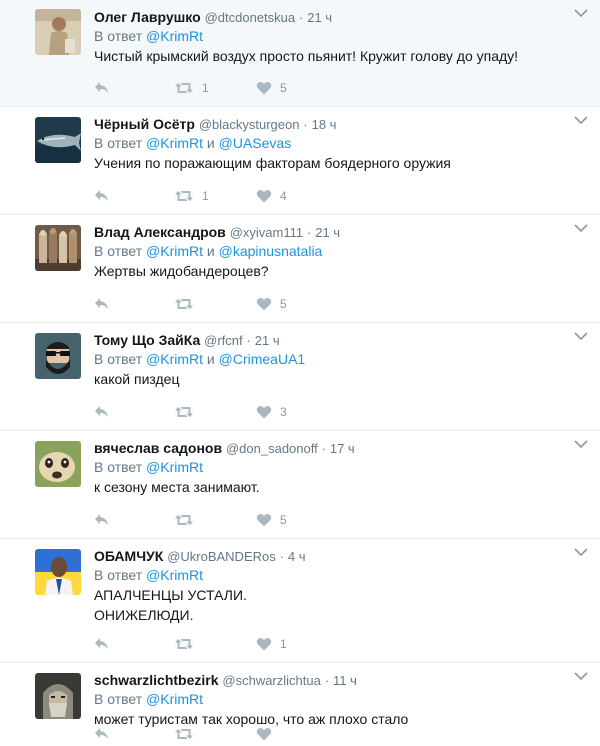 The height and width of the screenshot is (746, 600). What do you see at coordinates (272, 448) in the screenshot?
I see `username-handle: @don_sadonoff` at bounding box center [272, 448].